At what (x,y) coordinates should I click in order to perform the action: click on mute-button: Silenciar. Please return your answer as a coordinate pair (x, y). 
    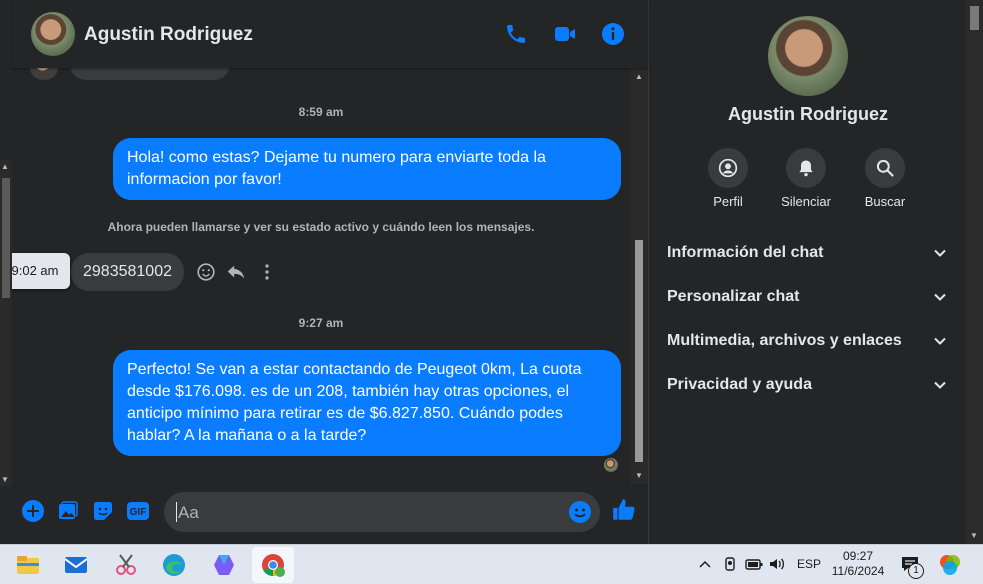
    Looking at the image, I should click on (806, 178).